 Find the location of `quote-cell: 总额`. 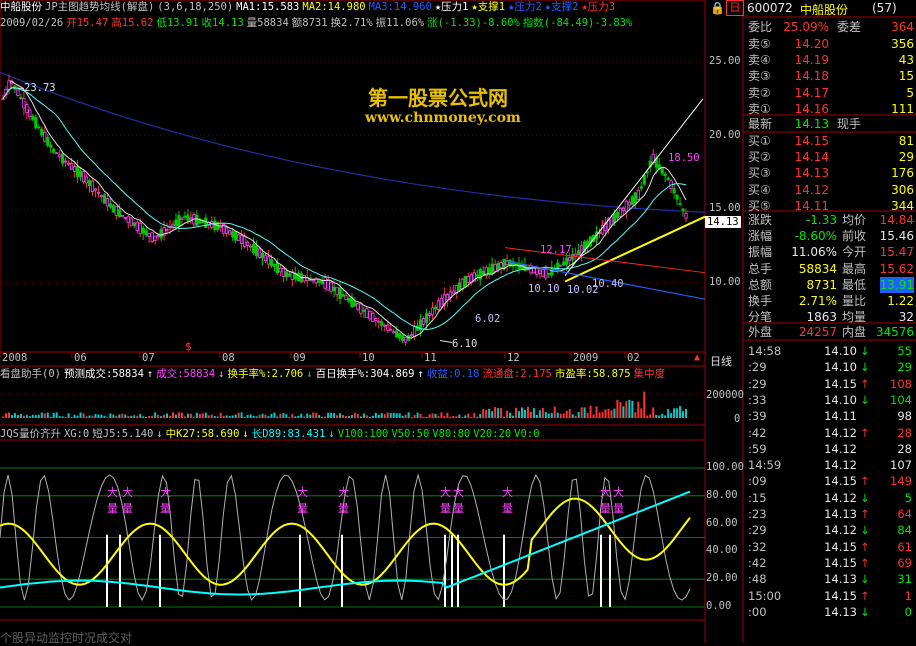

quote-cell: 总额 is located at coordinates (760, 284).